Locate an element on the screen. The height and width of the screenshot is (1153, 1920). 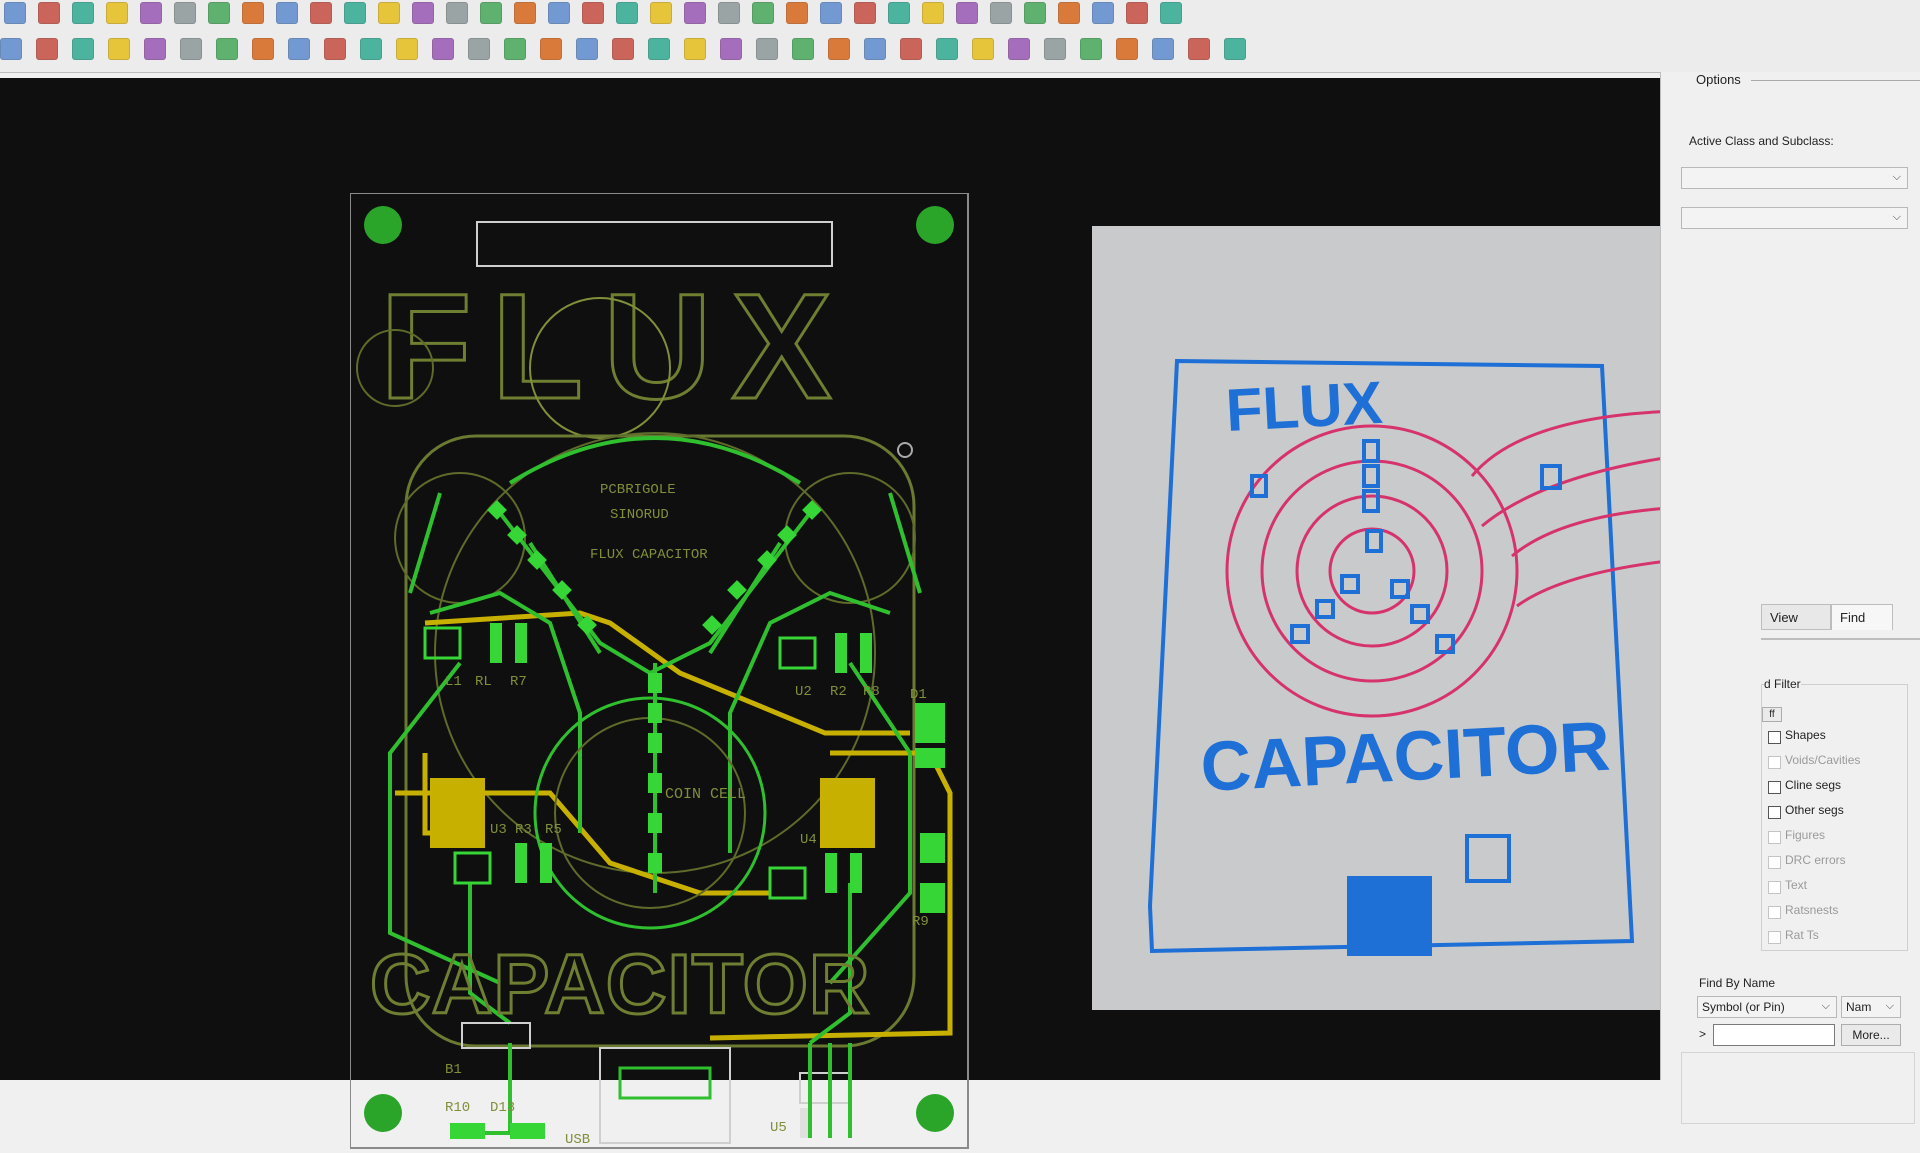
help-icon is located at coordinates (1235, 49).